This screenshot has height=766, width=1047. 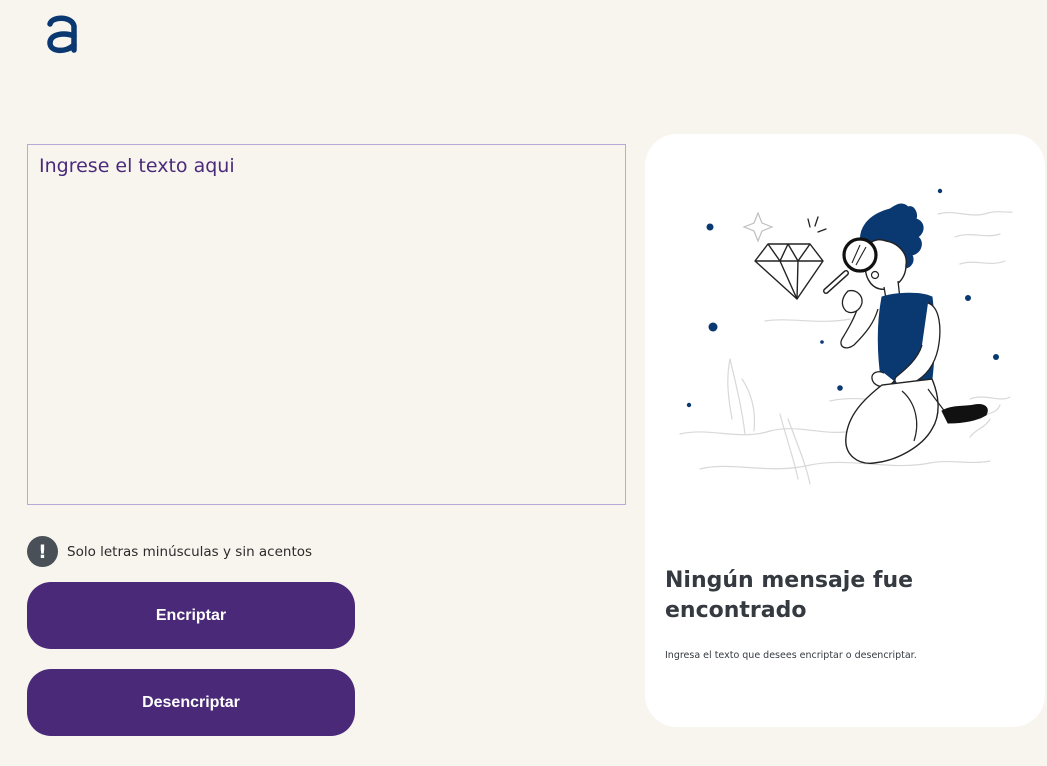 I want to click on encrypt-button: Encriptar, so click(x=191, y=615).